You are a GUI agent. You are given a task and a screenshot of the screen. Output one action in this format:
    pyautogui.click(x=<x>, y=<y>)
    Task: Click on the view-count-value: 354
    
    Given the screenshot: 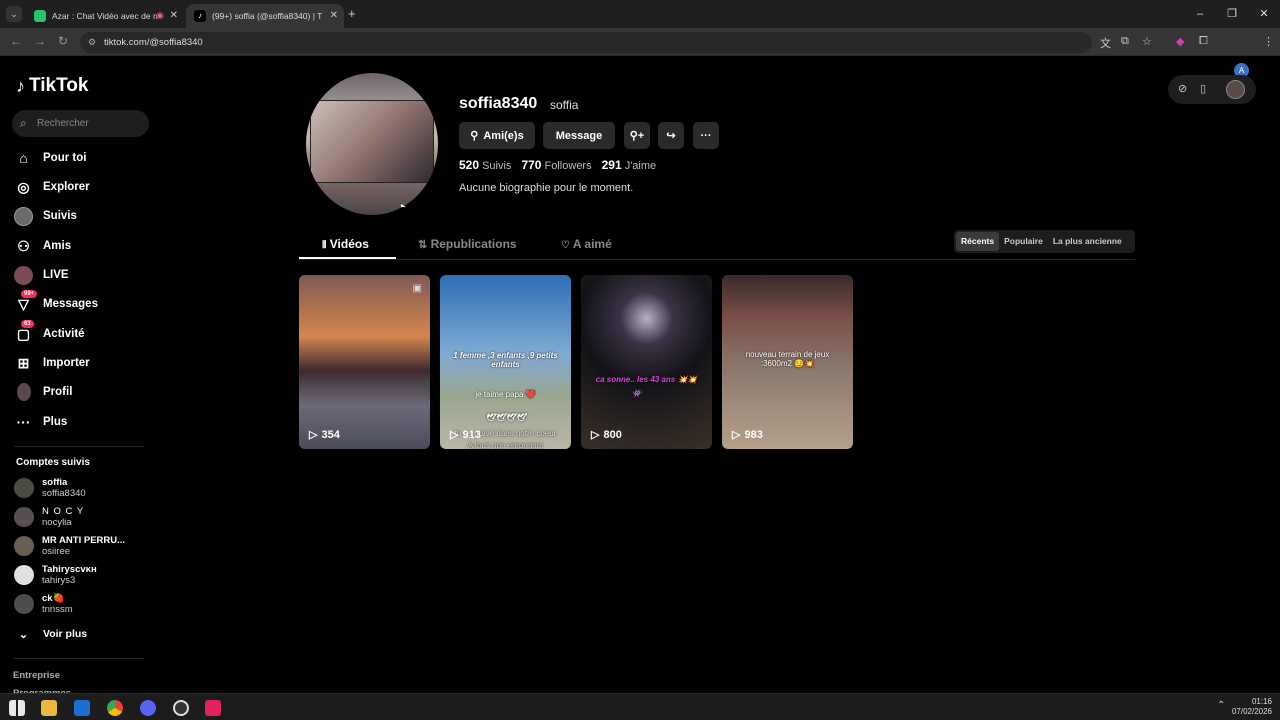 What is the action you would take?
    pyautogui.click(x=330, y=434)
    